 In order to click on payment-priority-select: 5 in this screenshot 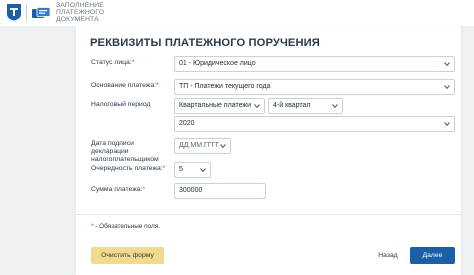, I will do `click(192, 170)`.